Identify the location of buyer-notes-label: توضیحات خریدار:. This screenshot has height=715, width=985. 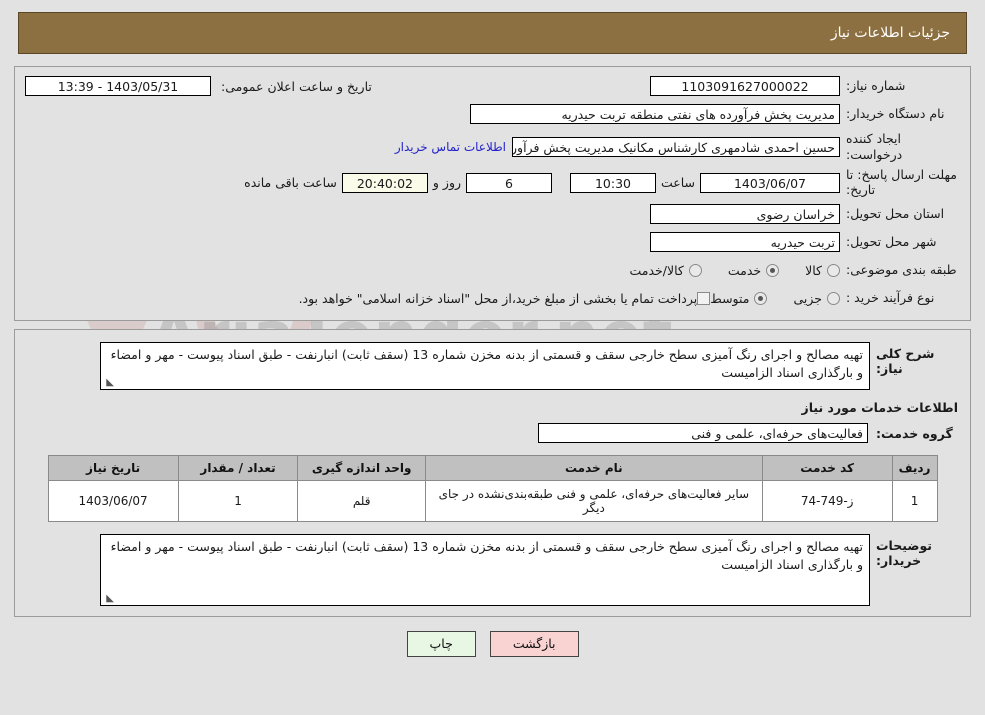
(904, 553).